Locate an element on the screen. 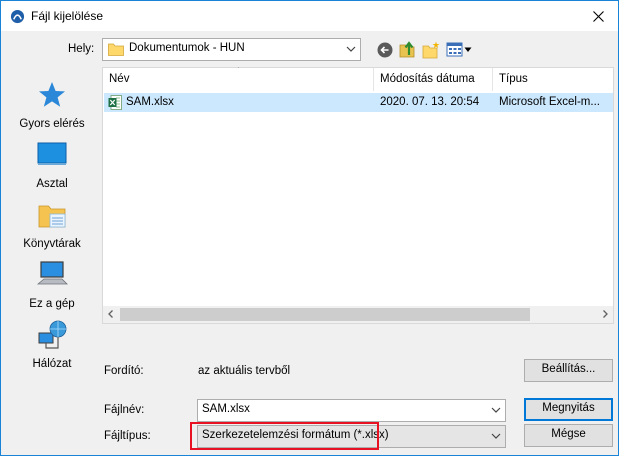 This screenshot has height=456, width=619. view-menu-icon is located at coordinates (454, 49).